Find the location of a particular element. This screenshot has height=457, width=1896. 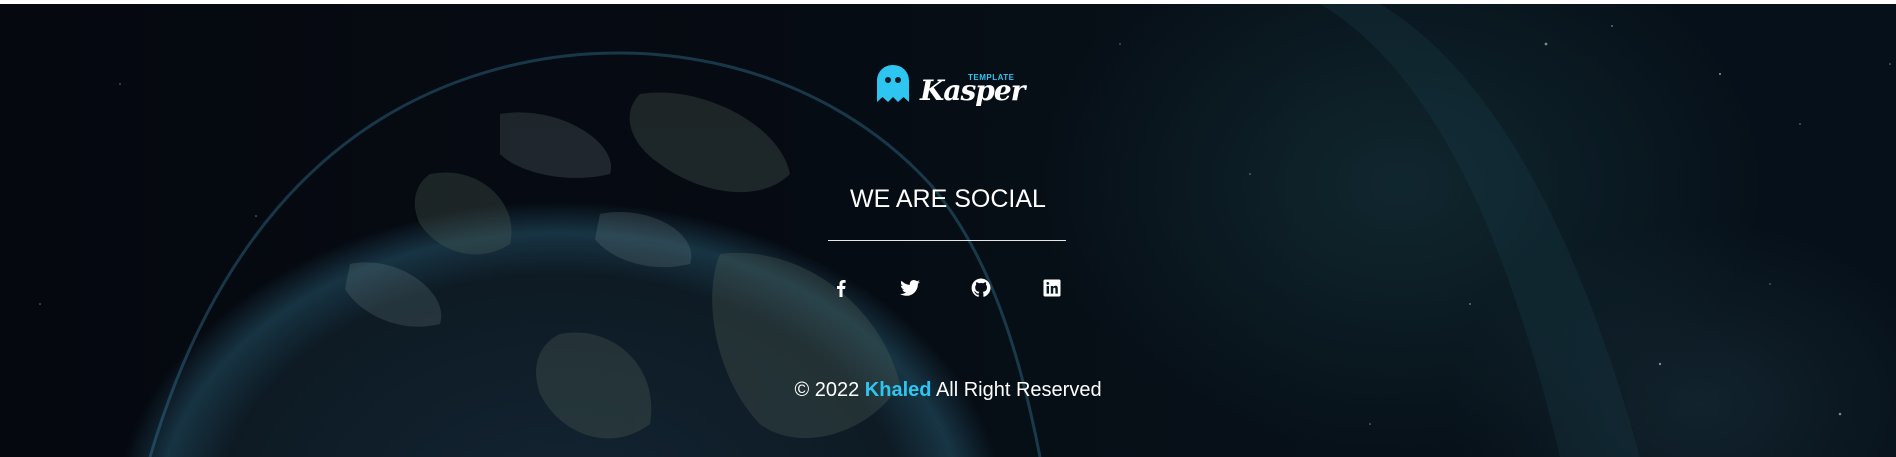

copyright-text: © 2022 Khaled All Right Reserved is located at coordinates (948, 390).